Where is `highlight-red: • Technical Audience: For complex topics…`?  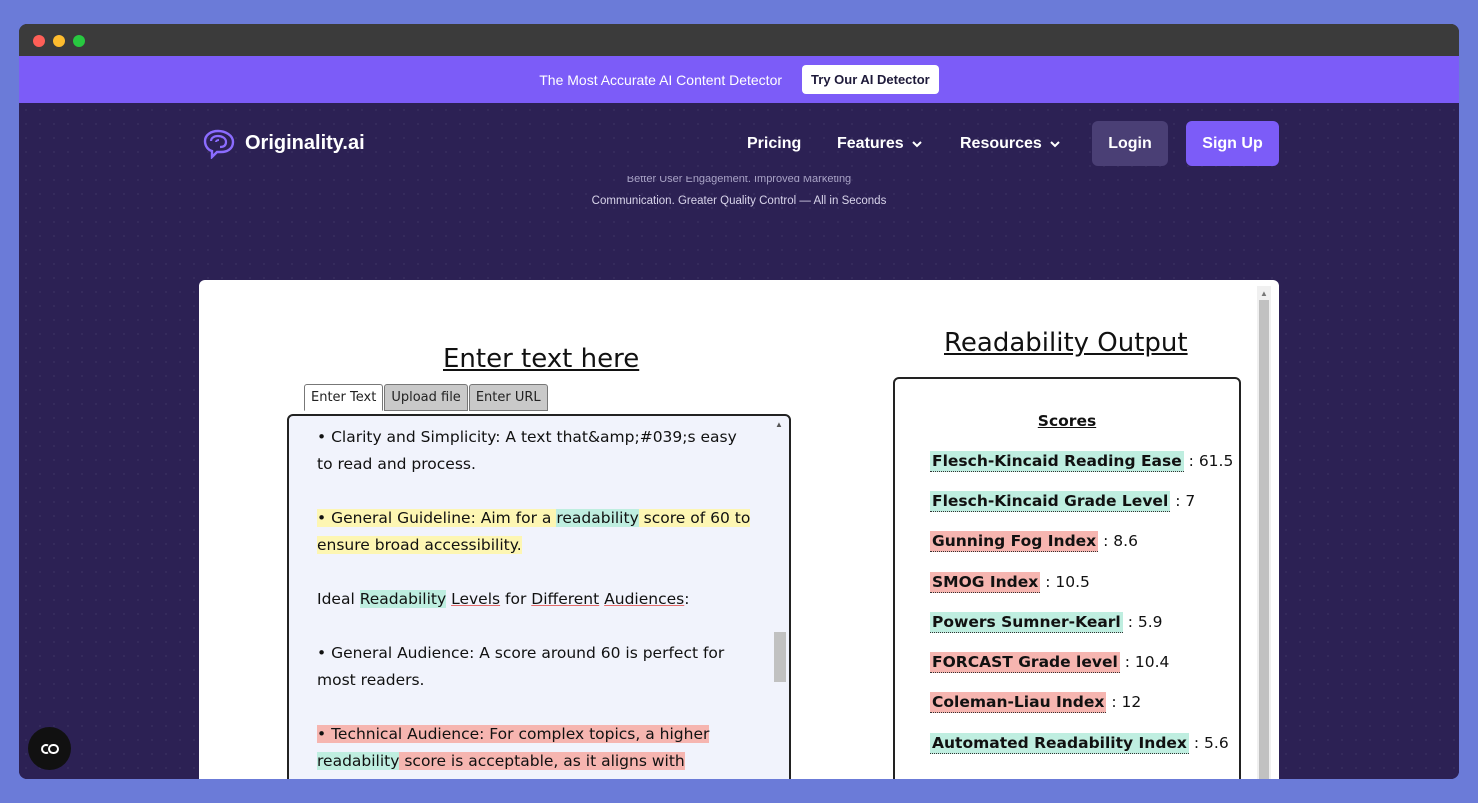
highlight-red: • Technical Audience: For complex topics… is located at coordinates (513, 734).